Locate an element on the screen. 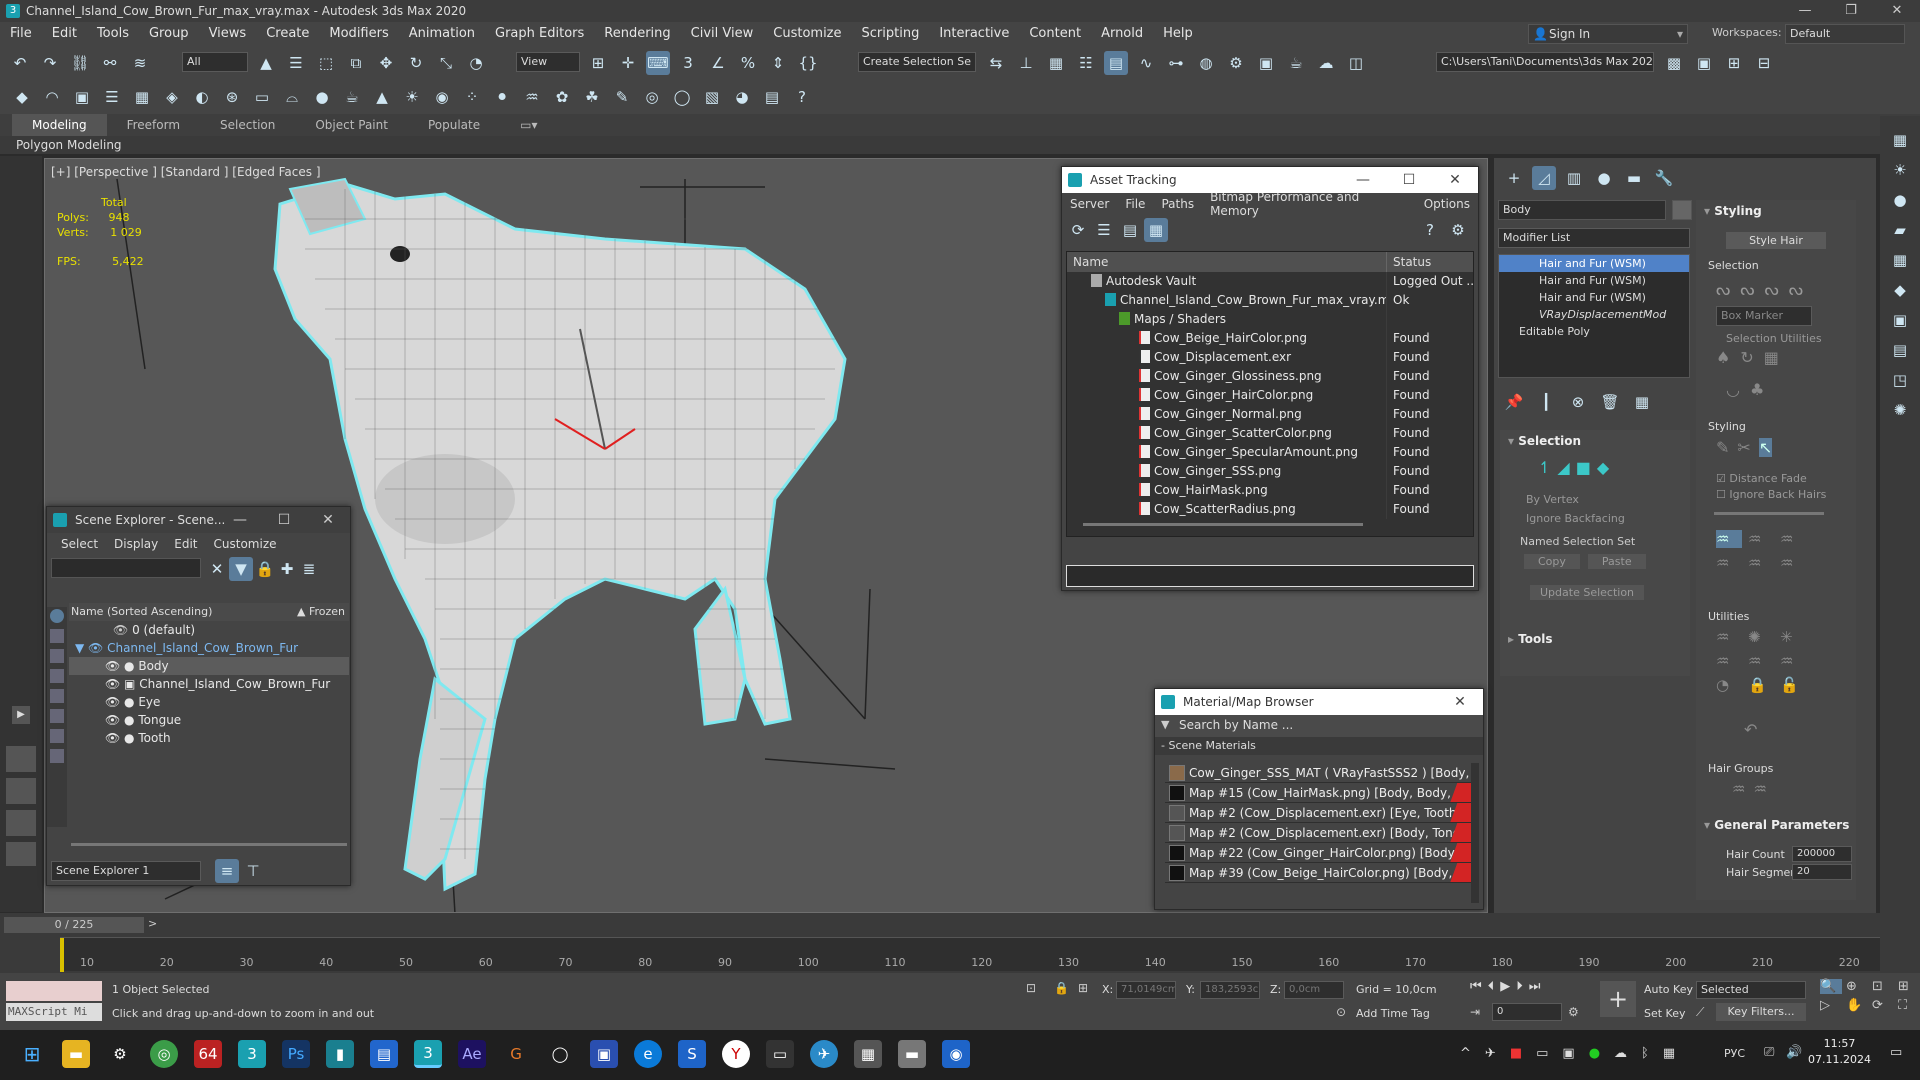 Image resolution: width=1920 pixels, height=1080 pixels. texture-icon: ▤ is located at coordinates (1900, 350).